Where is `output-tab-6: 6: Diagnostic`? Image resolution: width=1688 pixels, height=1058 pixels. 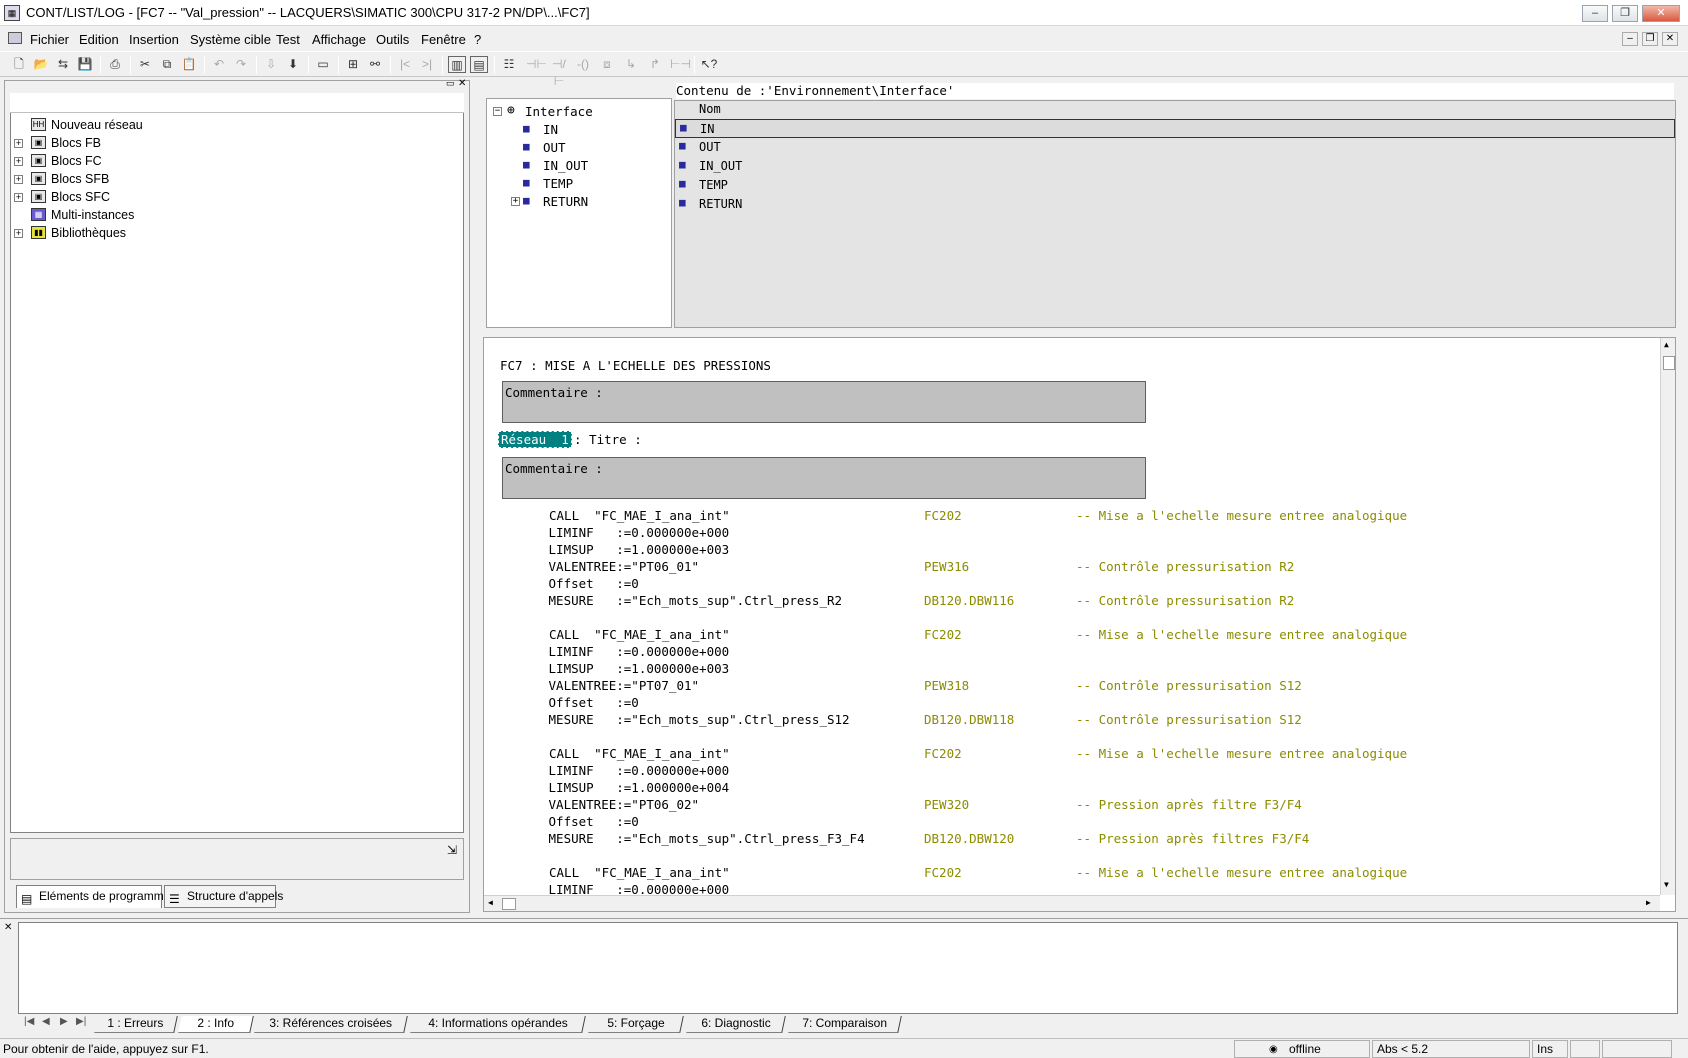
output-tab-6: 6: Diagnostic is located at coordinates (736, 1024).